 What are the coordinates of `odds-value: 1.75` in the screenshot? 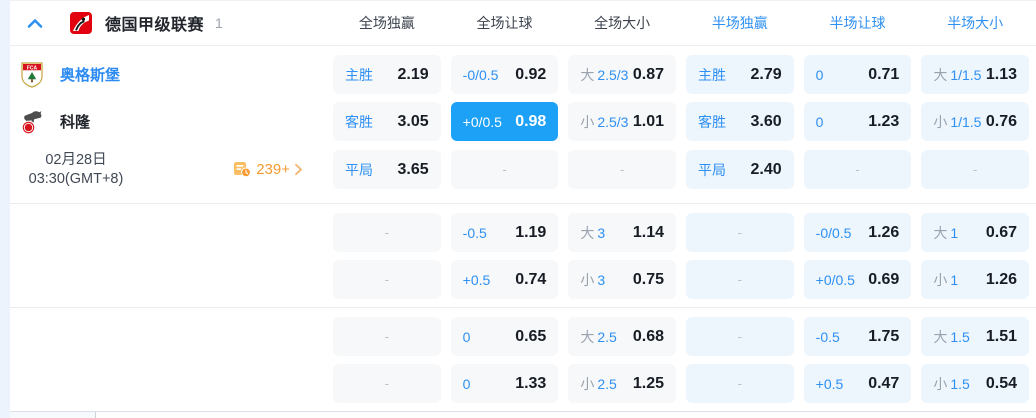 It's located at (884, 336).